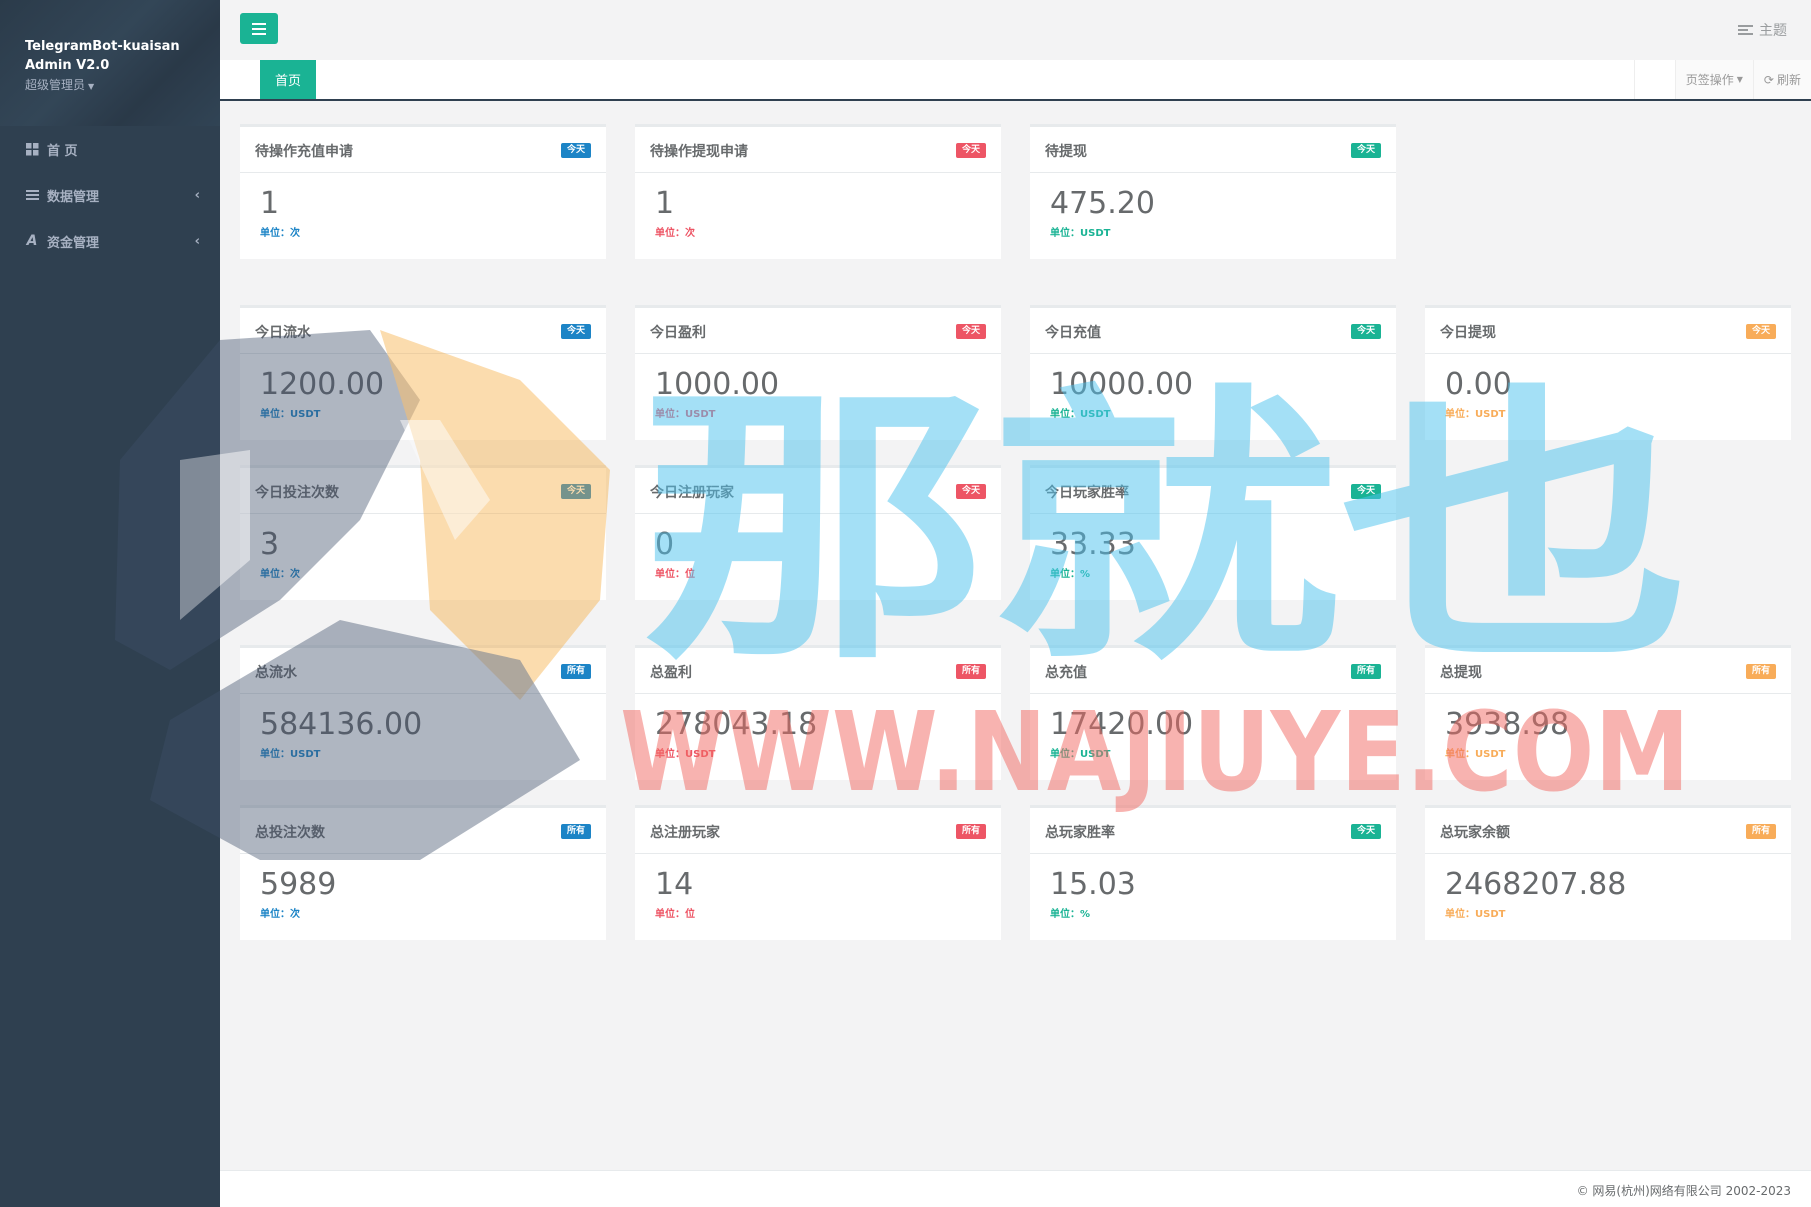 The image size is (1811, 1207). I want to click on menu-toggle-button, so click(259, 28).